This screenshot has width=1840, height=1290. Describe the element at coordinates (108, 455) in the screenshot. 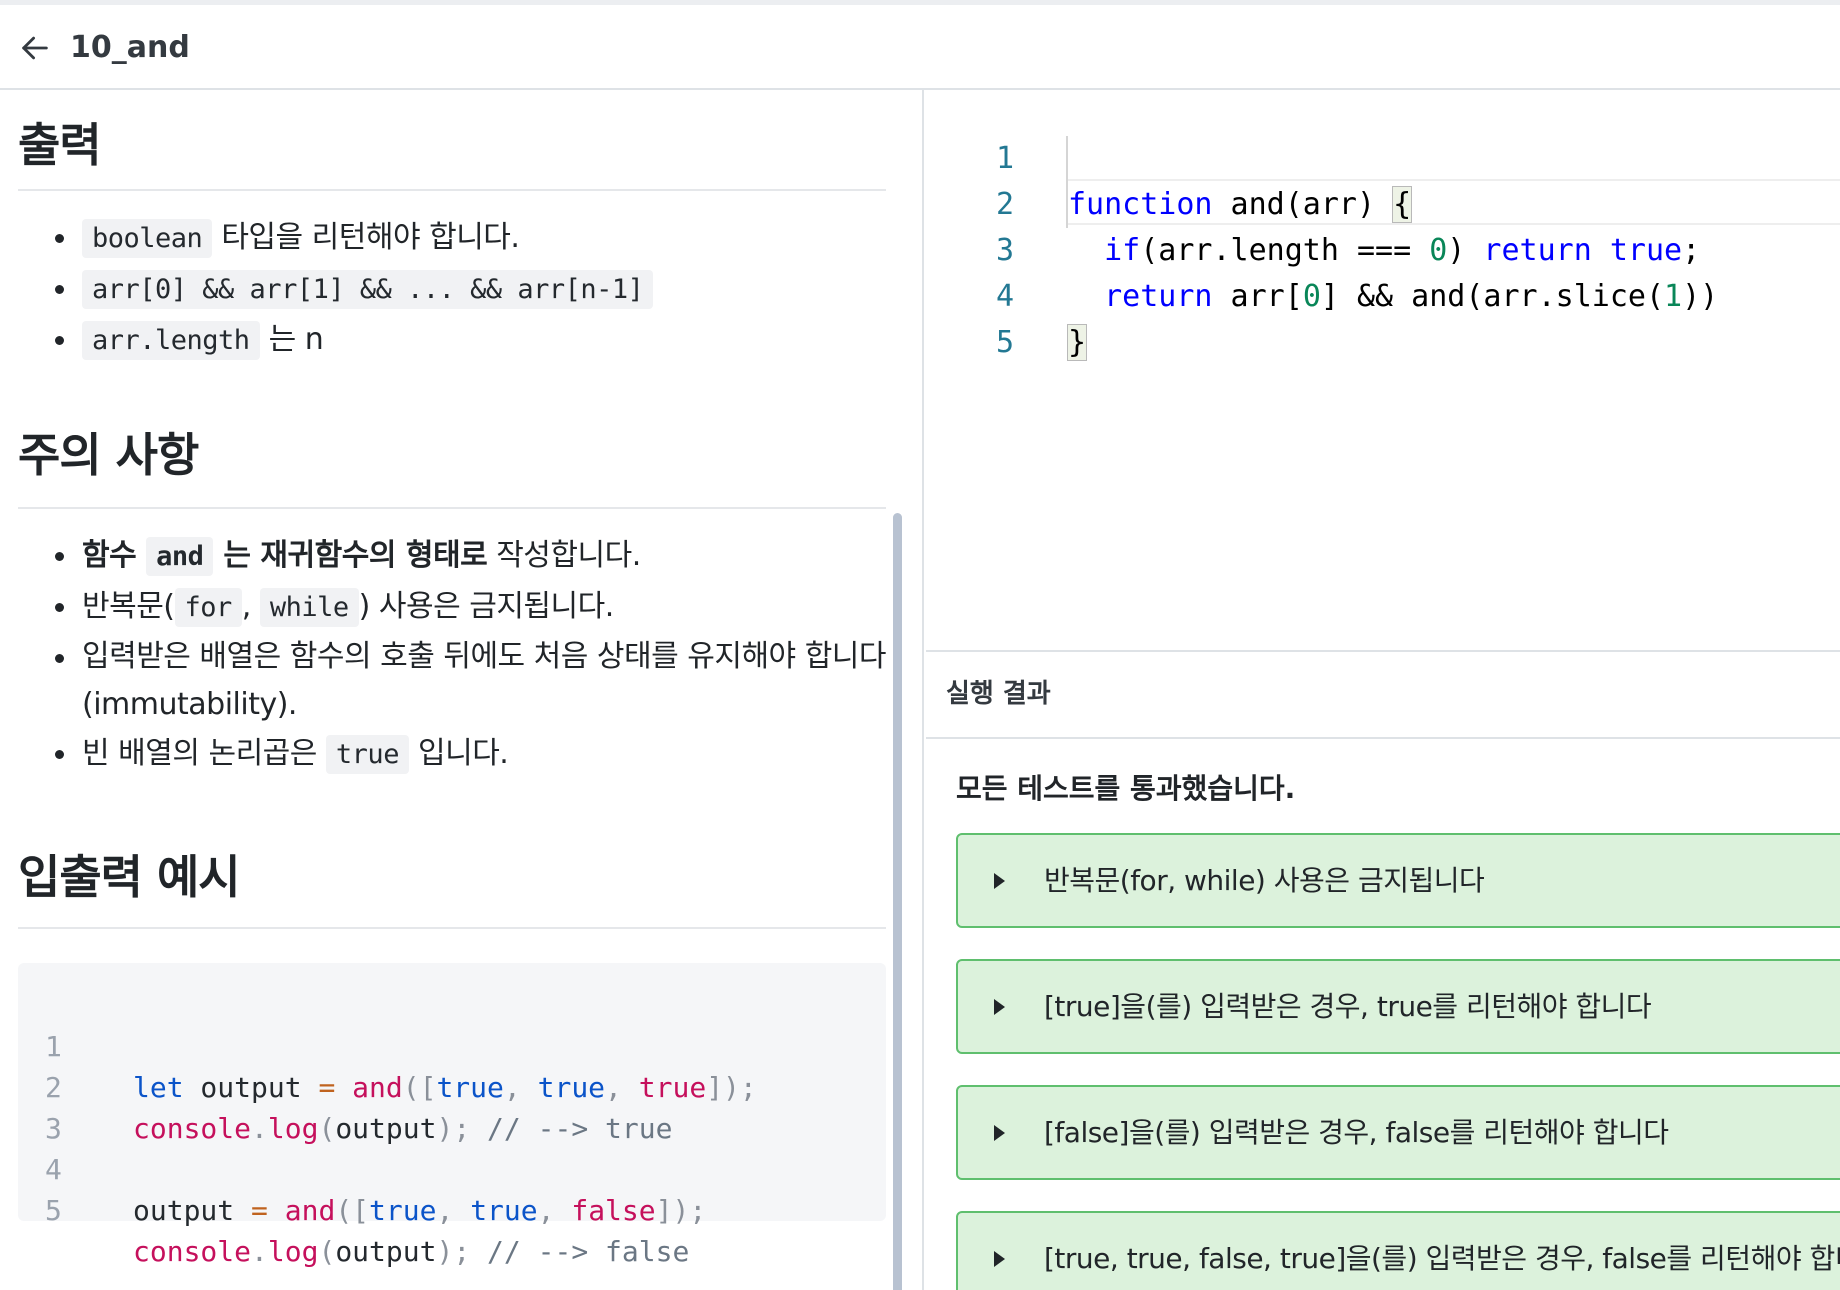

I see `notes-heading: 주의 사항` at that location.